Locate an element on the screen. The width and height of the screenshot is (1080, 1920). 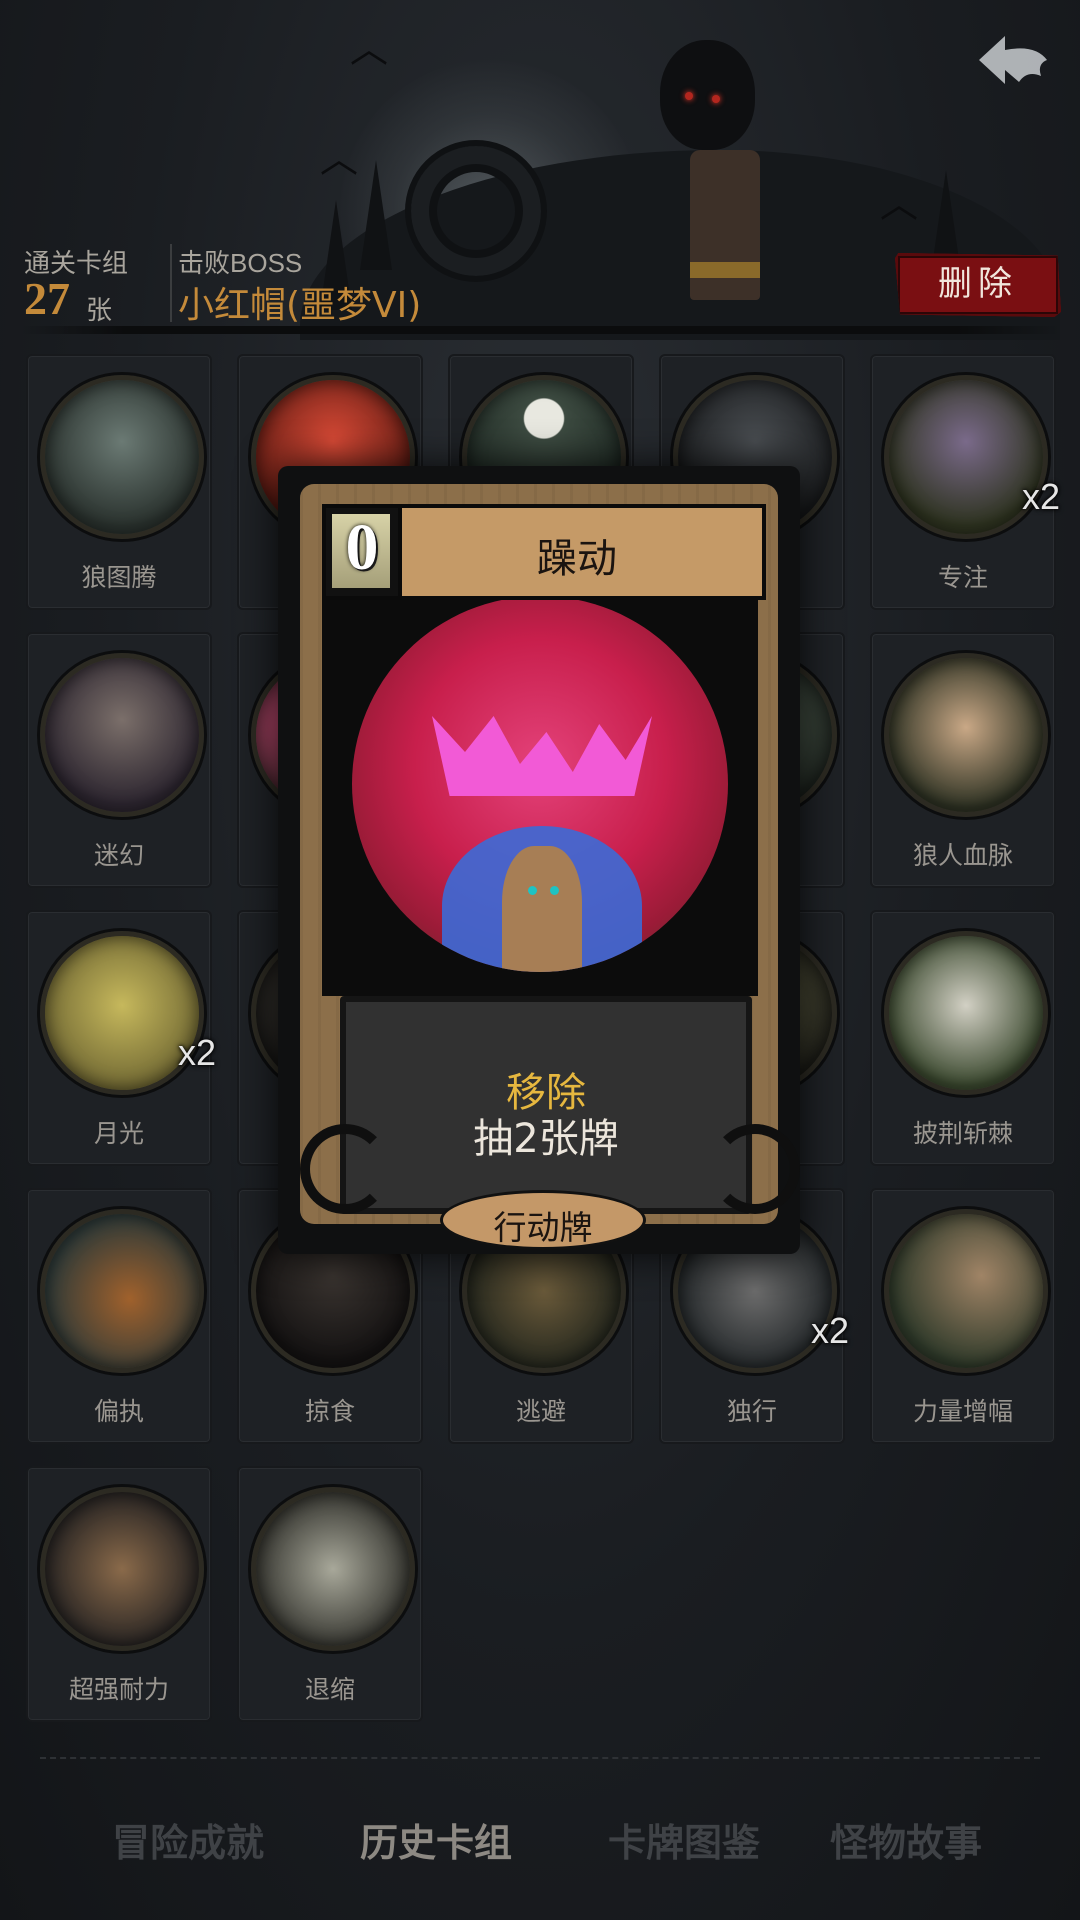
retreat-art is located at coordinates (333, 1569).